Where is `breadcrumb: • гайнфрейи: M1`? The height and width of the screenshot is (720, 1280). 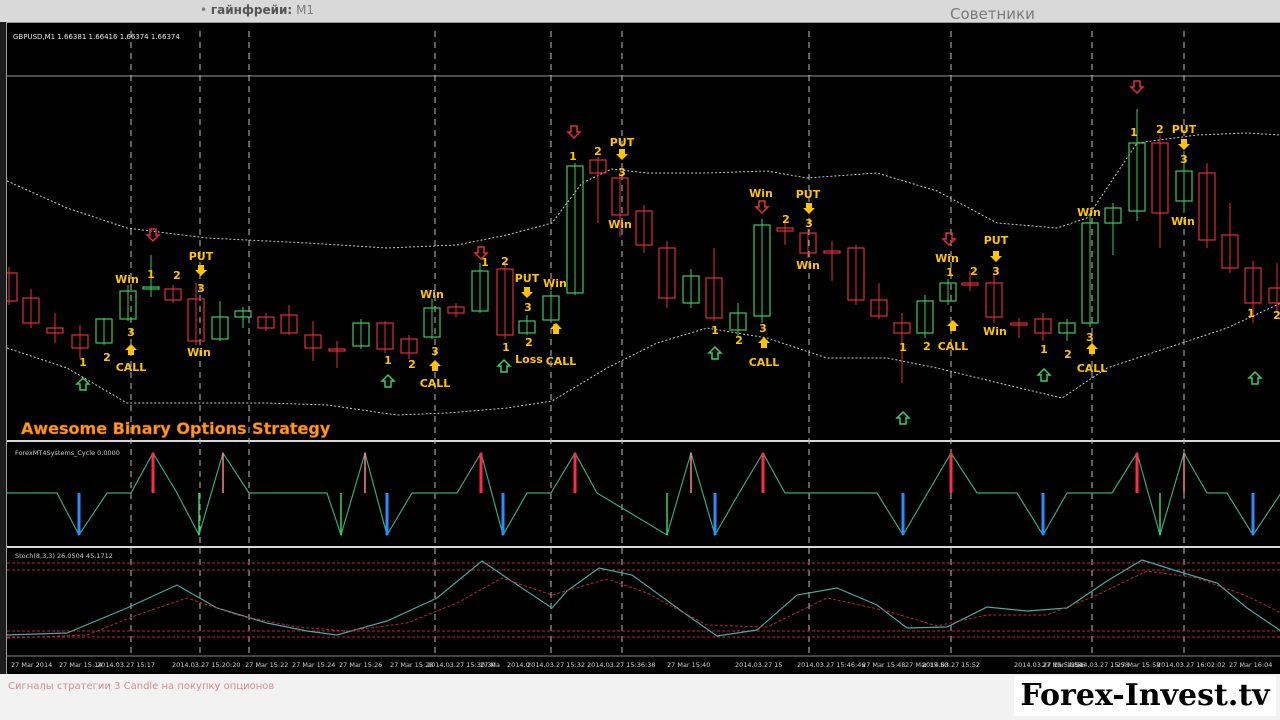 breadcrumb: • гайнфрейи: M1 is located at coordinates (257, 10).